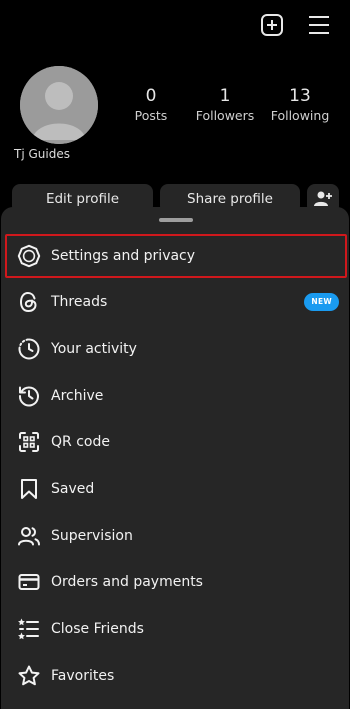 This screenshot has width=350, height=709. What do you see at coordinates (29, 536) in the screenshot?
I see `supervision-icon` at bounding box center [29, 536].